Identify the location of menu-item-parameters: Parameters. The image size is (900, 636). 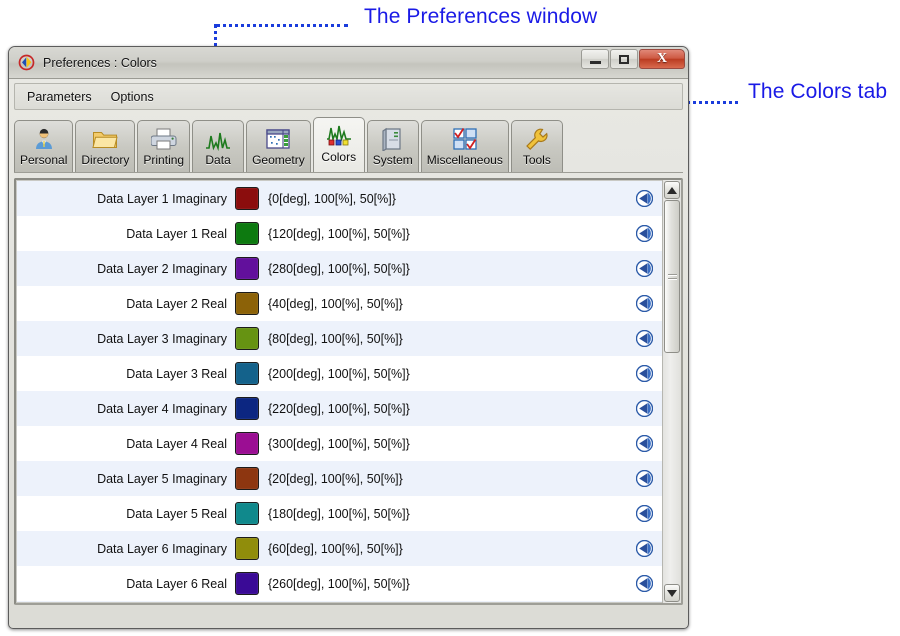
(59, 97).